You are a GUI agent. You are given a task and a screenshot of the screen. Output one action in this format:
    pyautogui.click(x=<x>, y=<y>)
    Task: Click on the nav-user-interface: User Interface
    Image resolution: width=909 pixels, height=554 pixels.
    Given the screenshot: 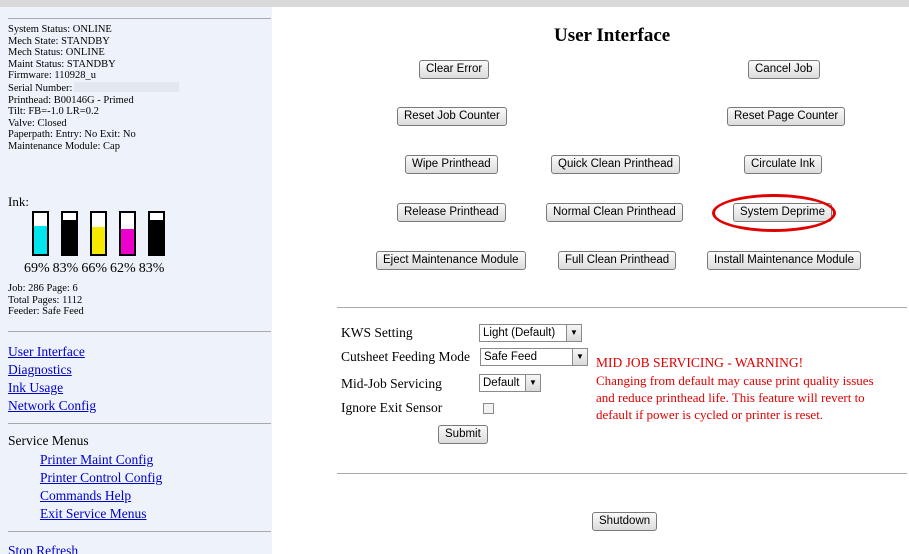 What is the action you would take?
    pyautogui.click(x=52, y=352)
    